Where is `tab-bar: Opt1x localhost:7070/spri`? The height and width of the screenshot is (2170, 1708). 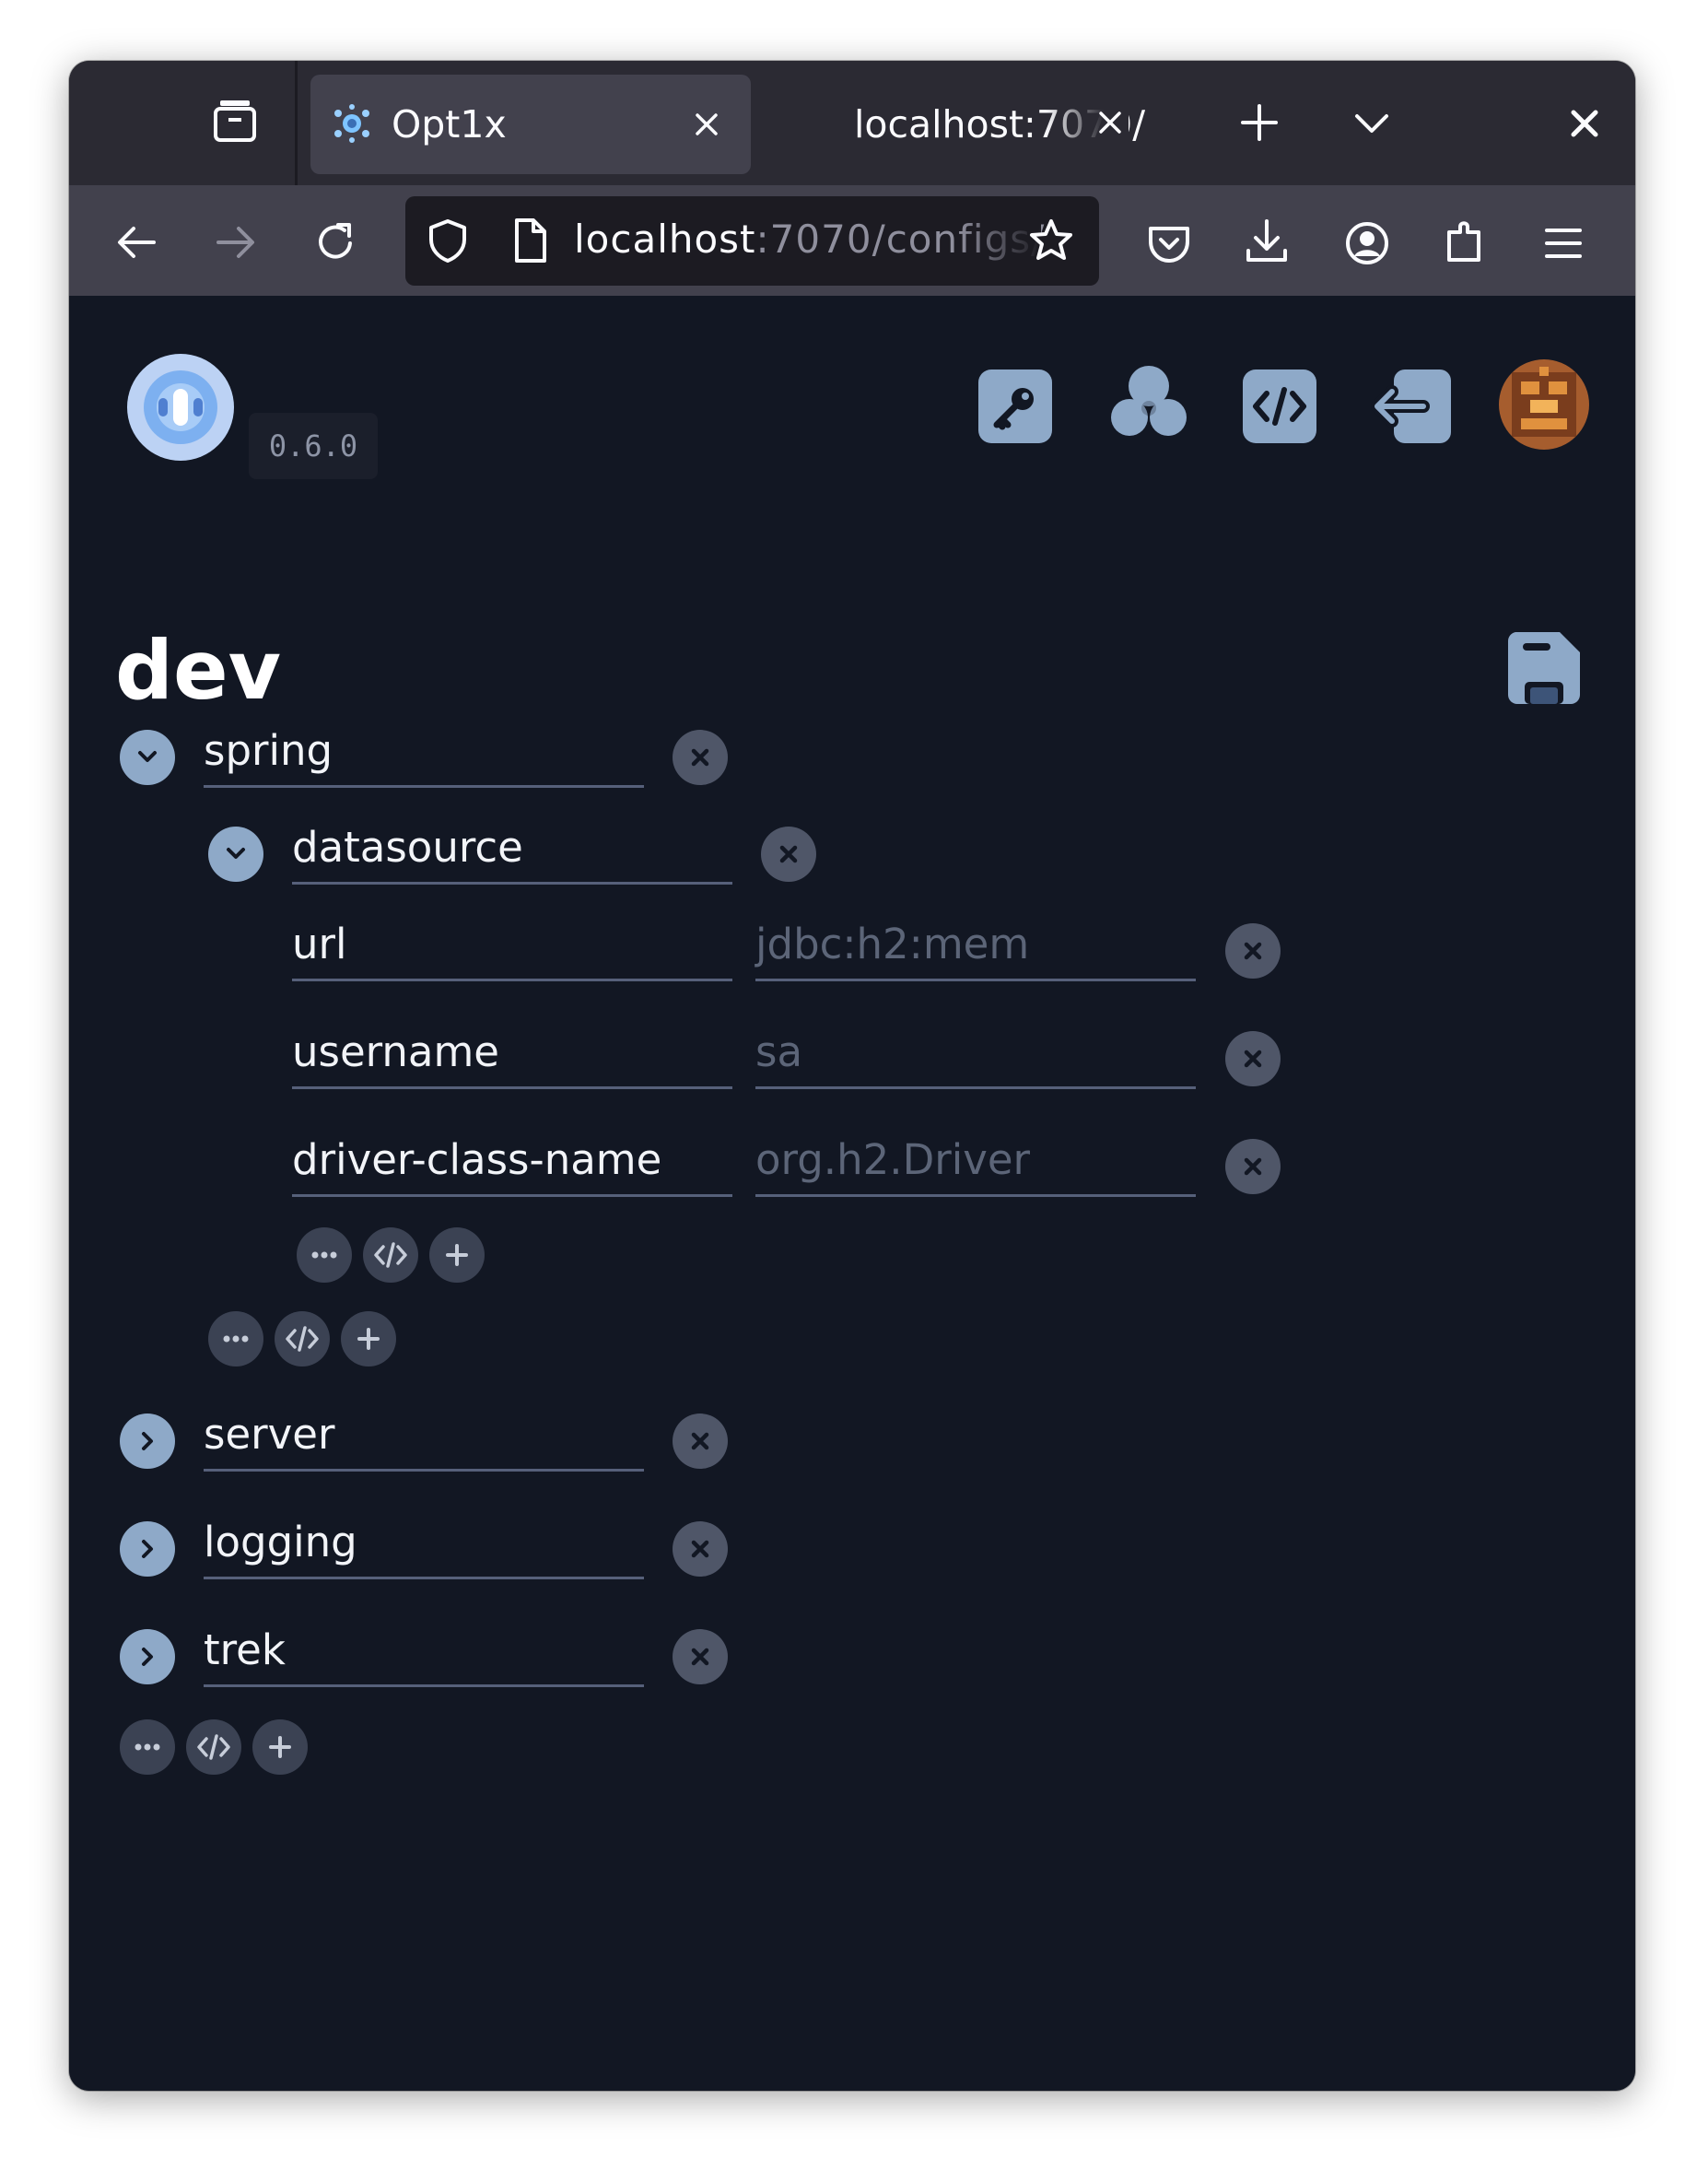
tab-bar: Opt1x localhost:7070/spri is located at coordinates (852, 123).